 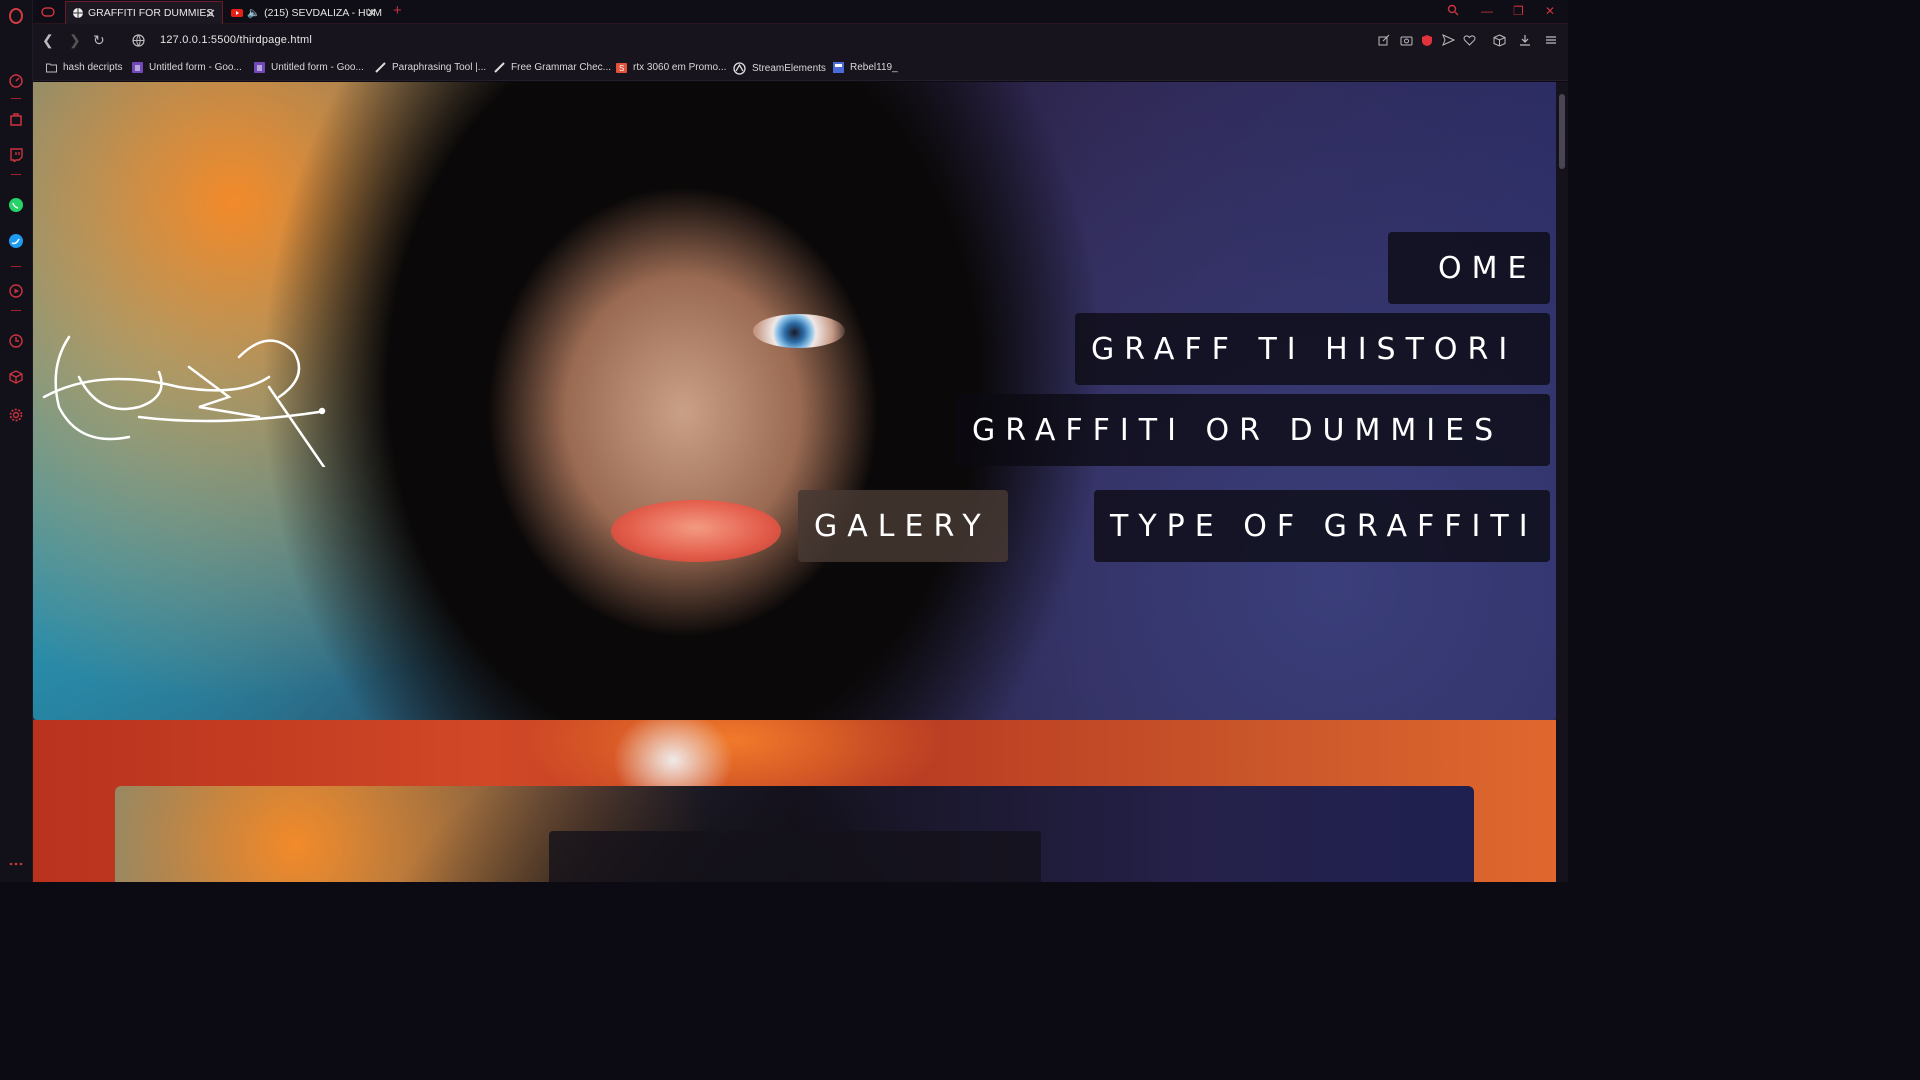 I want to click on folder-icon, so click(x=51, y=68).